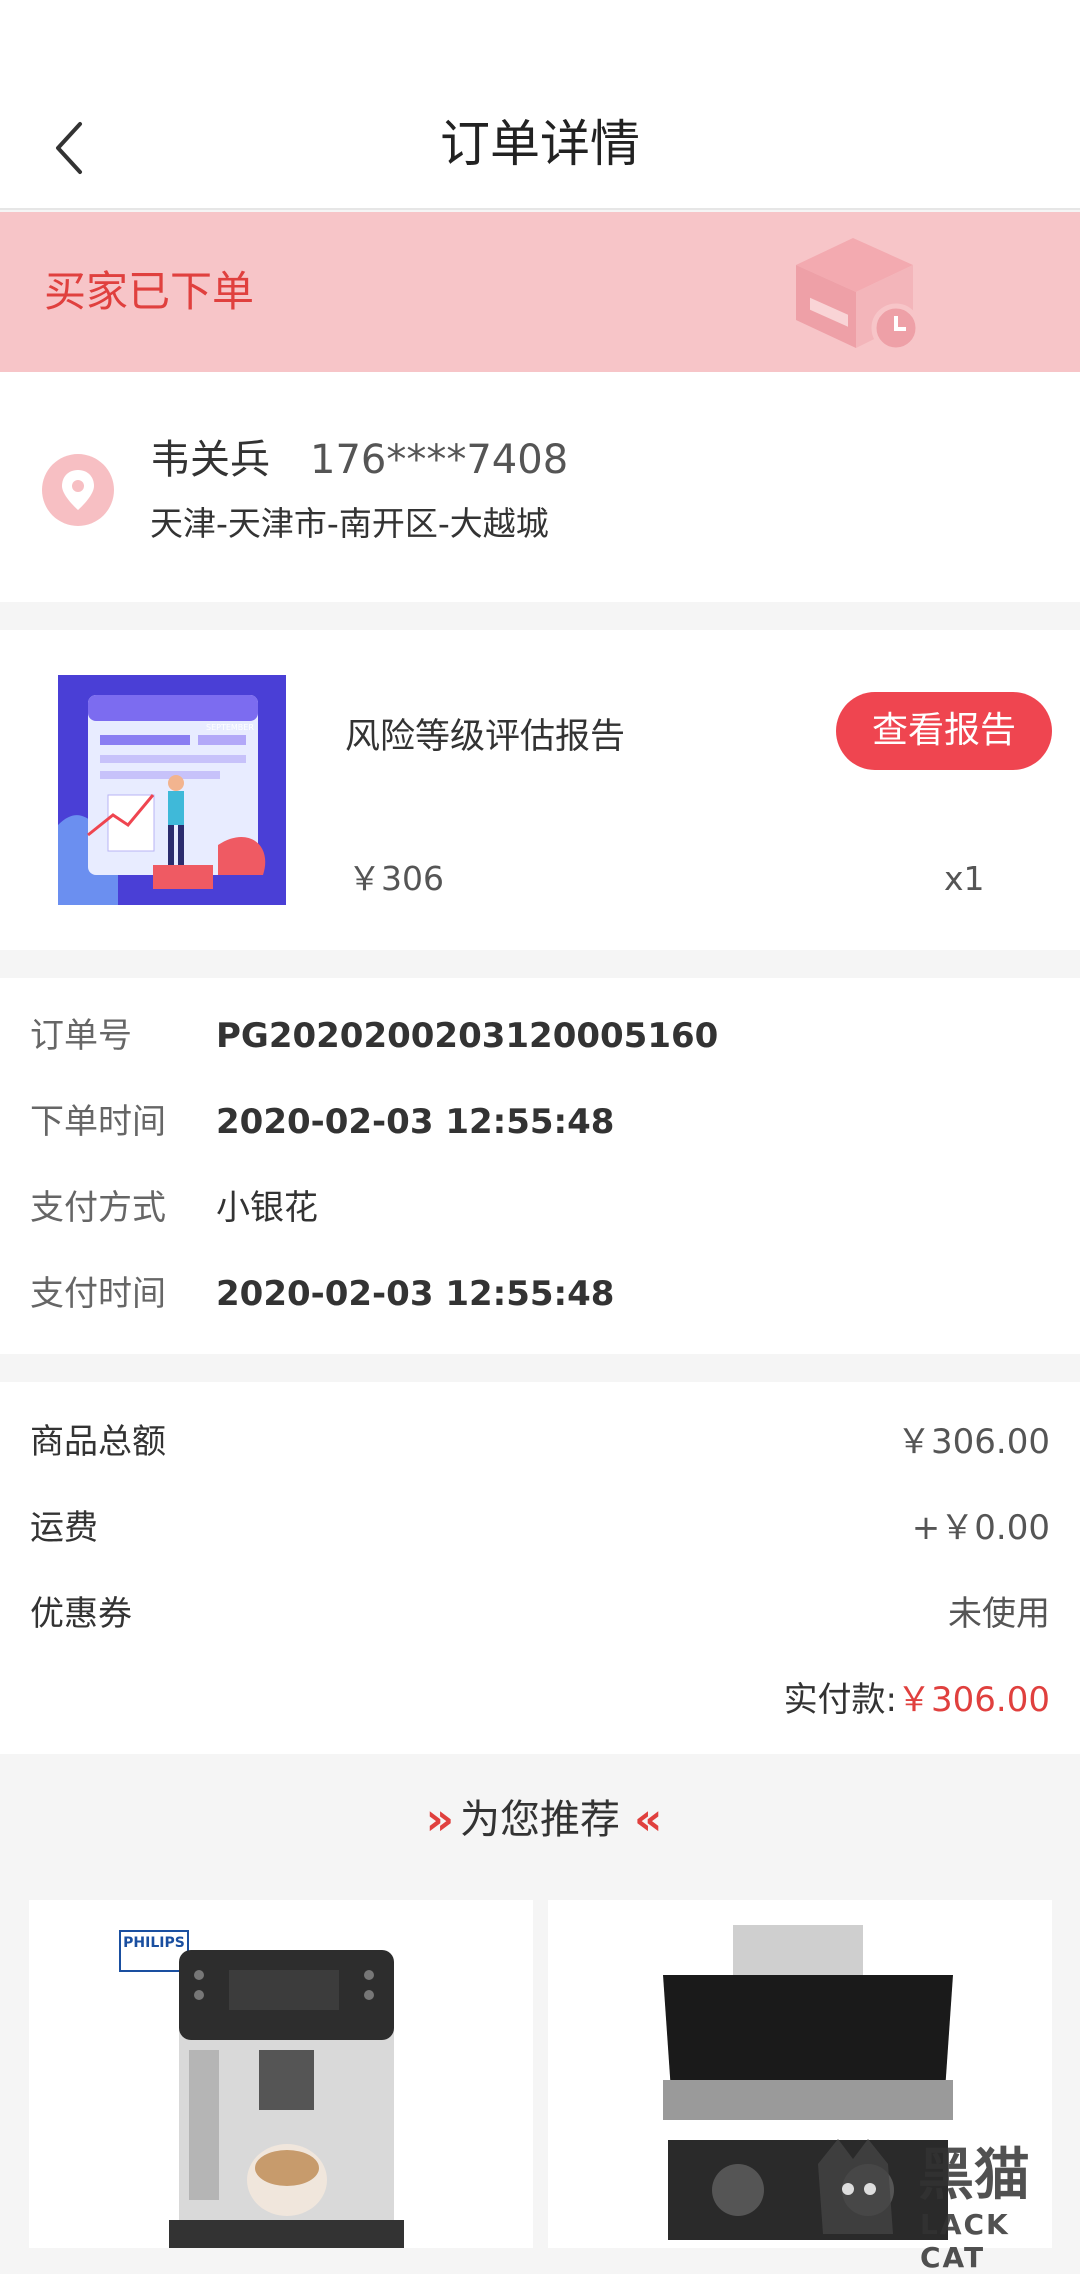 Image resolution: width=1080 pixels, height=2274 pixels. I want to click on paid-amount-row: 实付款:￥306.00, so click(540, 1700).